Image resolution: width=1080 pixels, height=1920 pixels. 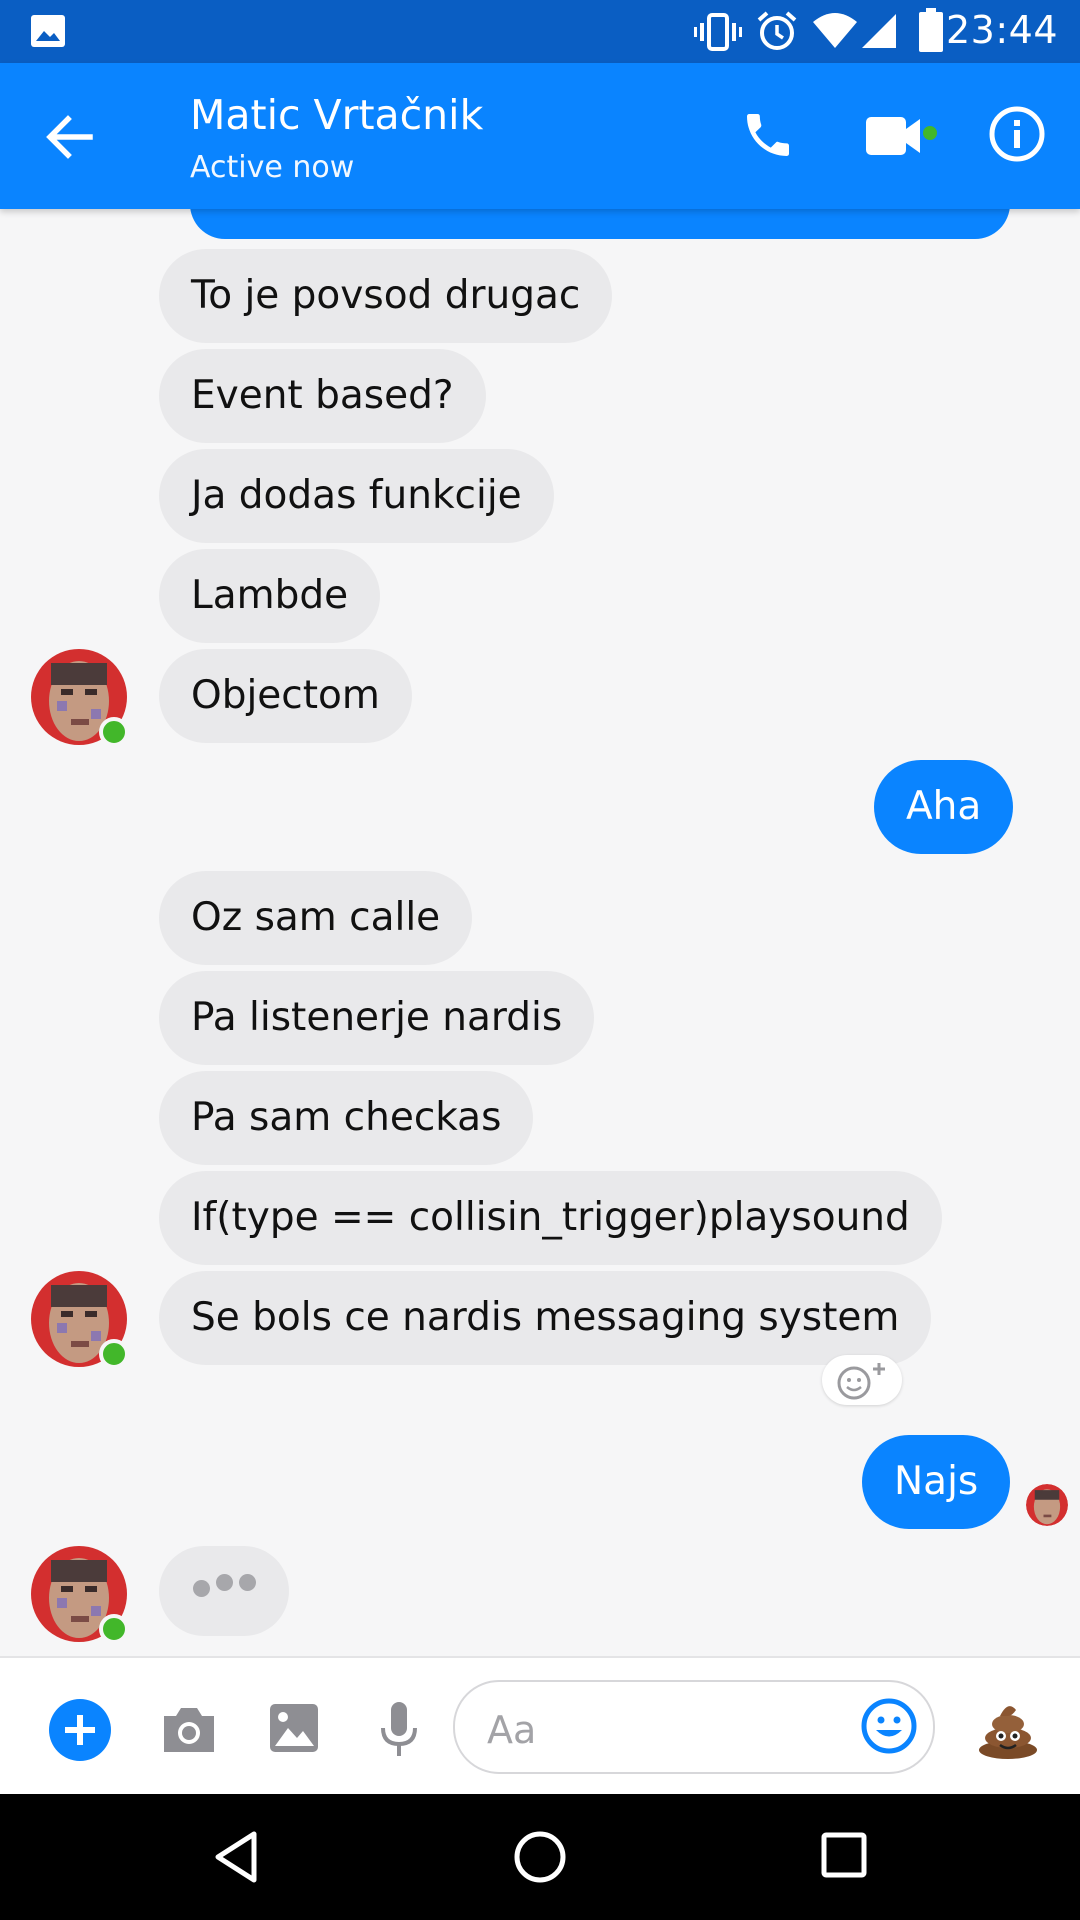 I want to click on message-bubble-outgoing: Najs, so click(x=936, y=1482).